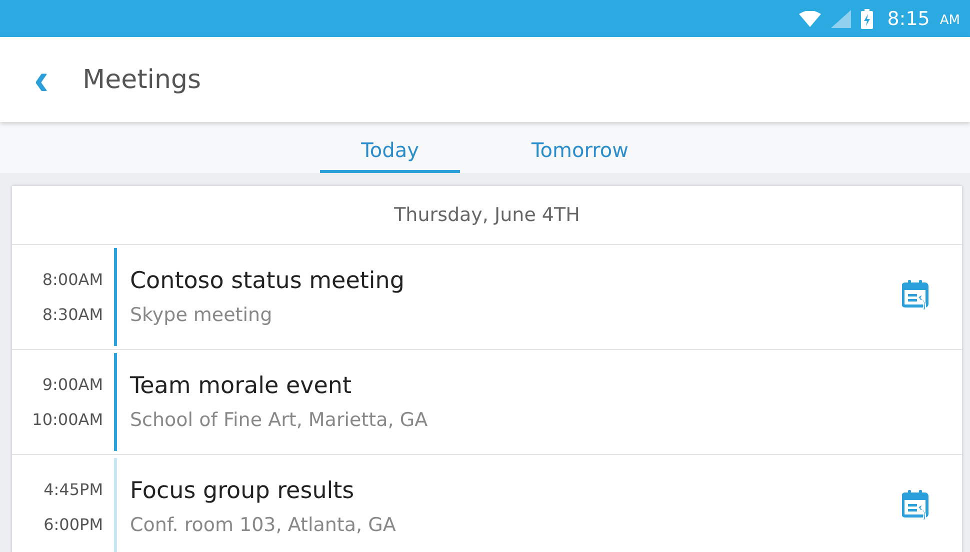 The image size is (970, 552). I want to click on start-time: 9:00AM, so click(72, 384).